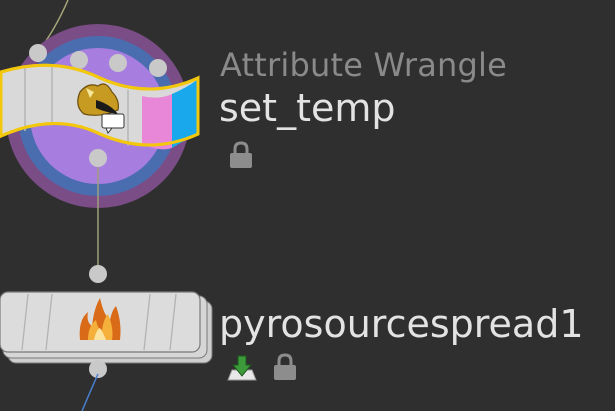  Describe the element at coordinates (98, 274) in the screenshot. I see `input-connector-pyro` at that location.